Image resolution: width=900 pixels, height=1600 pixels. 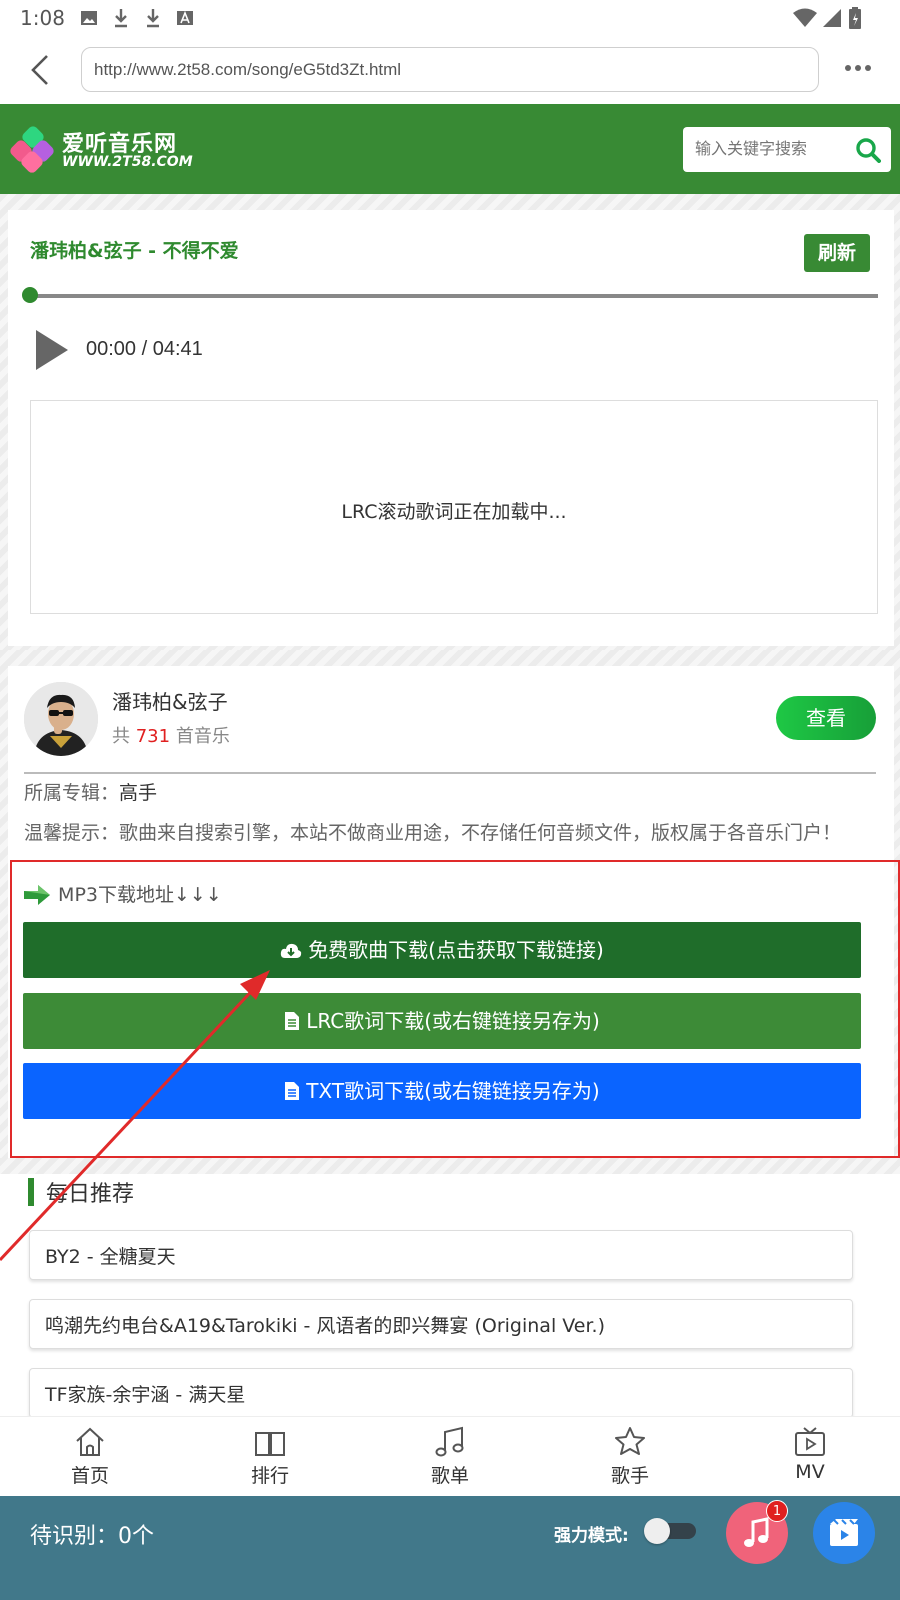 I want to click on more-menu-button, so click(x=859, y=68).